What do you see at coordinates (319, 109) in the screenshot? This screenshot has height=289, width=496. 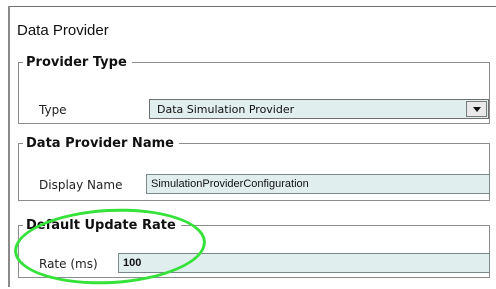 I see `type-dropdown: Data Simulation Provider` at bounding box center [319, 109].